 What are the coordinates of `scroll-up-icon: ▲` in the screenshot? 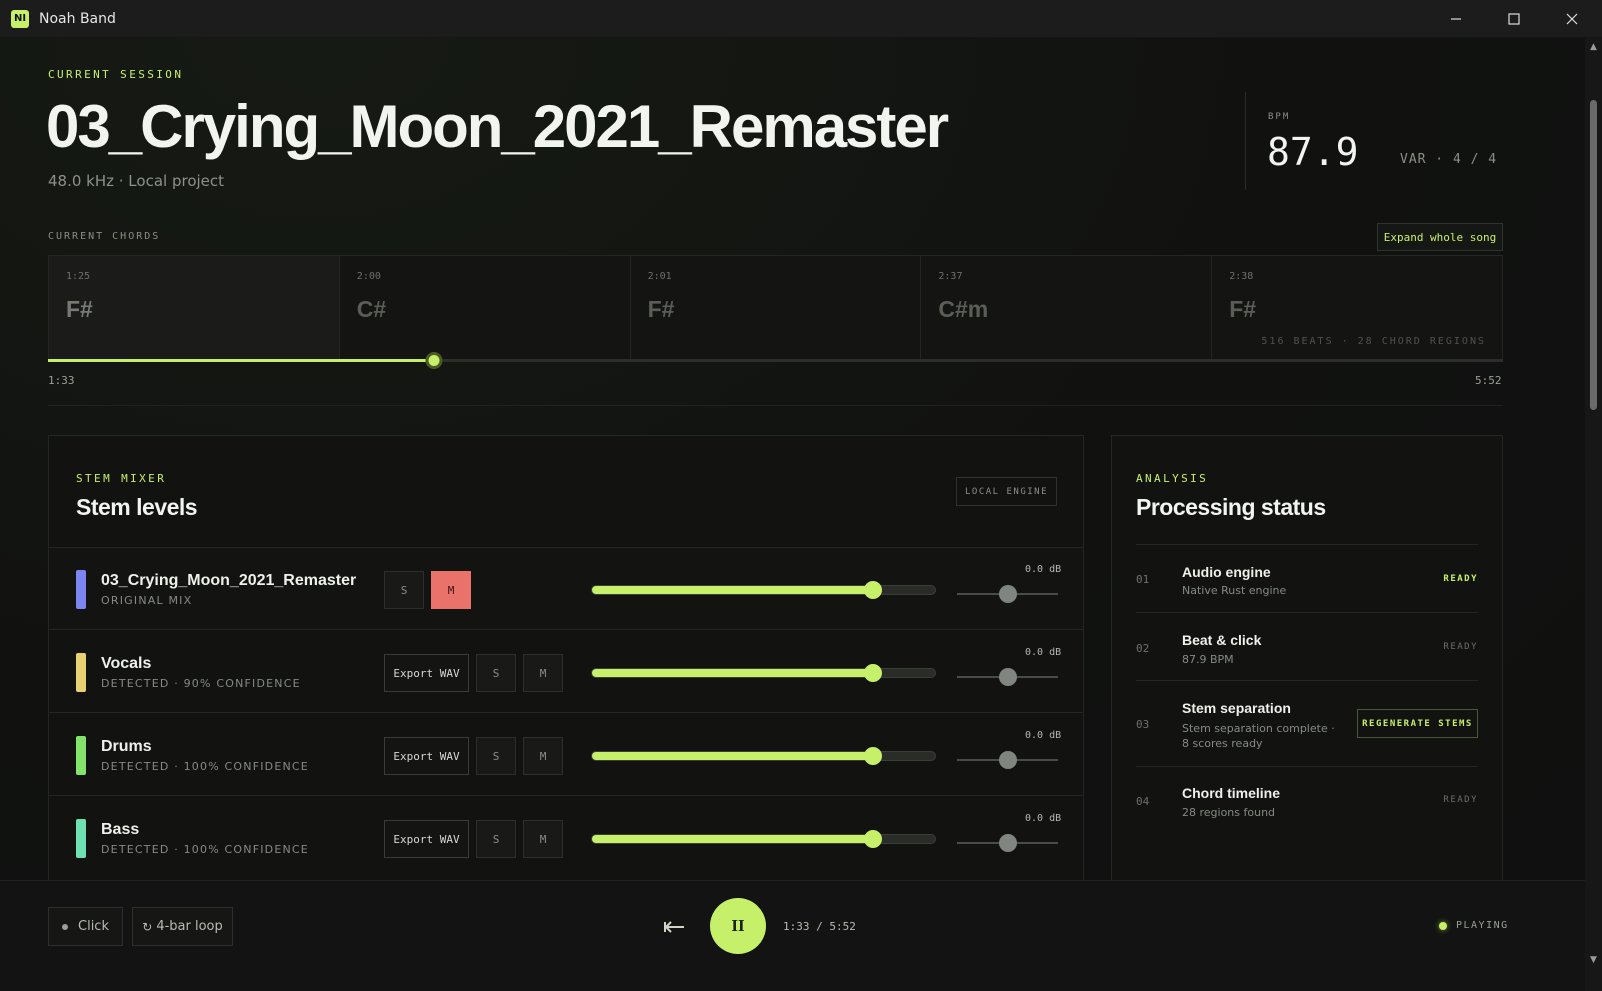 It's located at (1593, 47).